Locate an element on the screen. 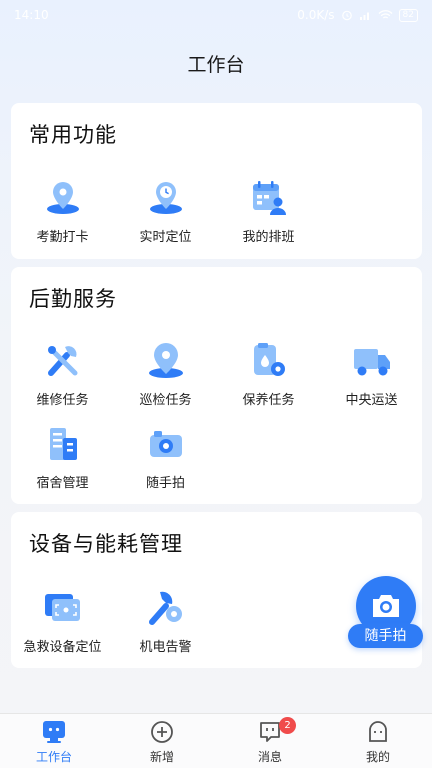  add-circle-icon is located at coordinates (162, 732).